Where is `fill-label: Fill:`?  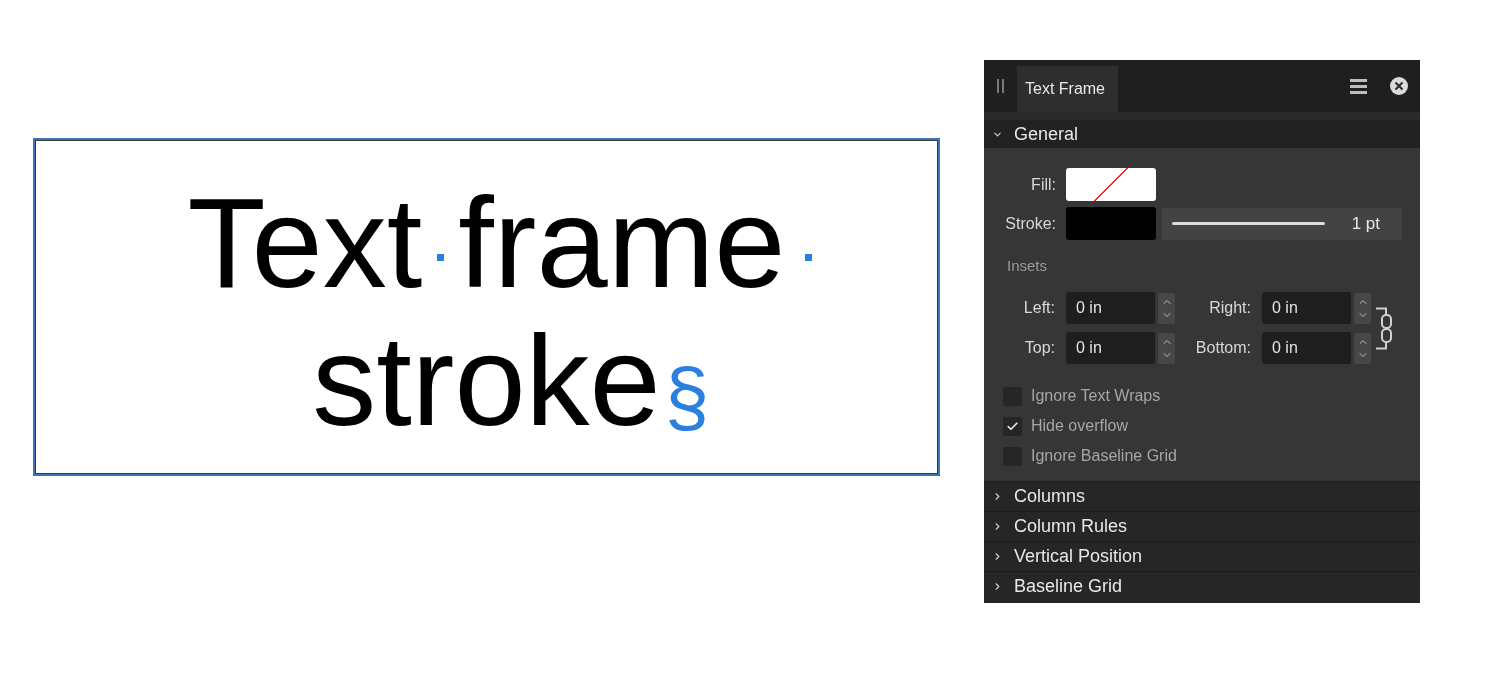
fill-label: Fill: is located at coordinates (1043, 184).